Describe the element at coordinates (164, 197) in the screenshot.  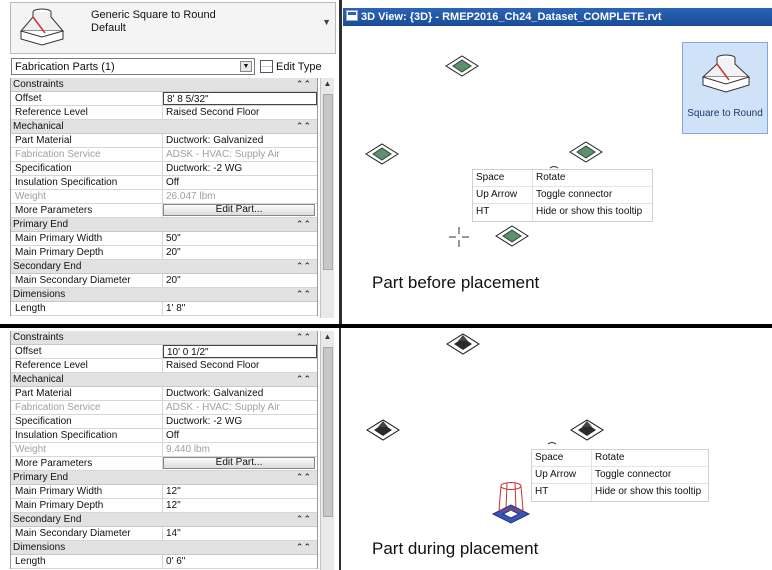
I see `row-weight: Weight 26.047 lbm` at that location.